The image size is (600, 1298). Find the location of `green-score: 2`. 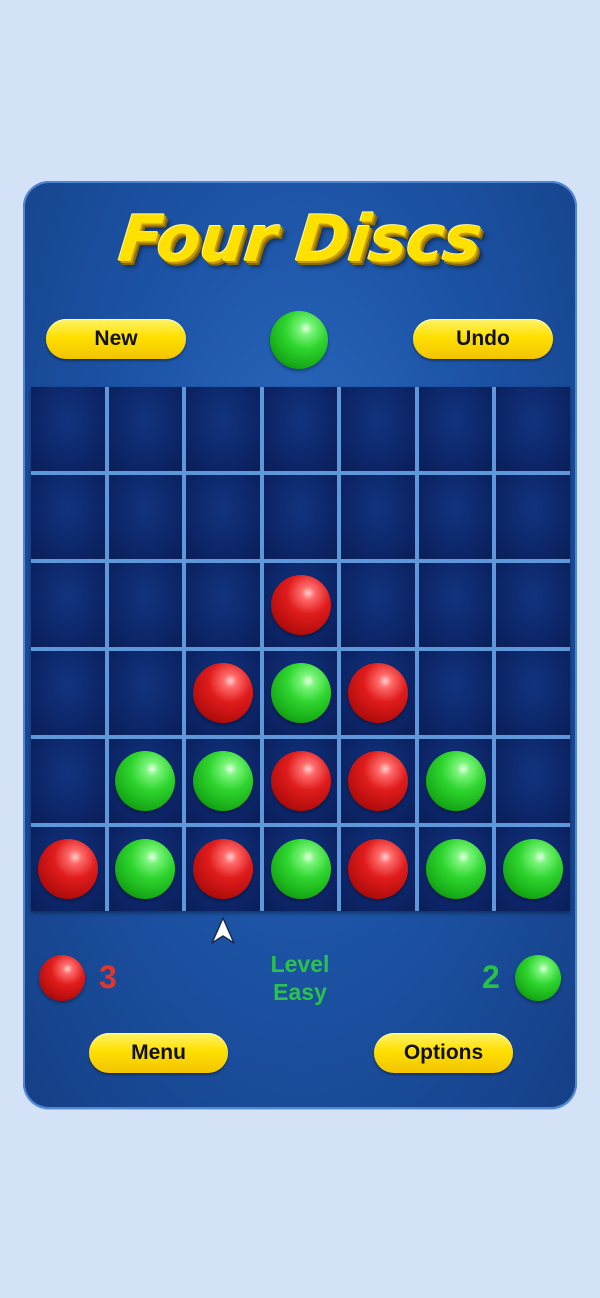

green-score: 2 is located at coordinates (491, 977).